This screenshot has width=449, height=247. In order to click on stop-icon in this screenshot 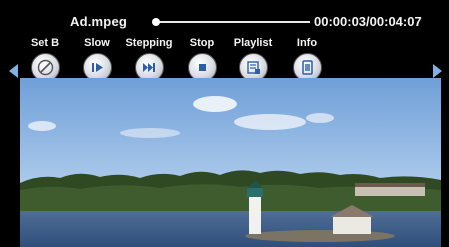, I will do `click(202, 67)`.